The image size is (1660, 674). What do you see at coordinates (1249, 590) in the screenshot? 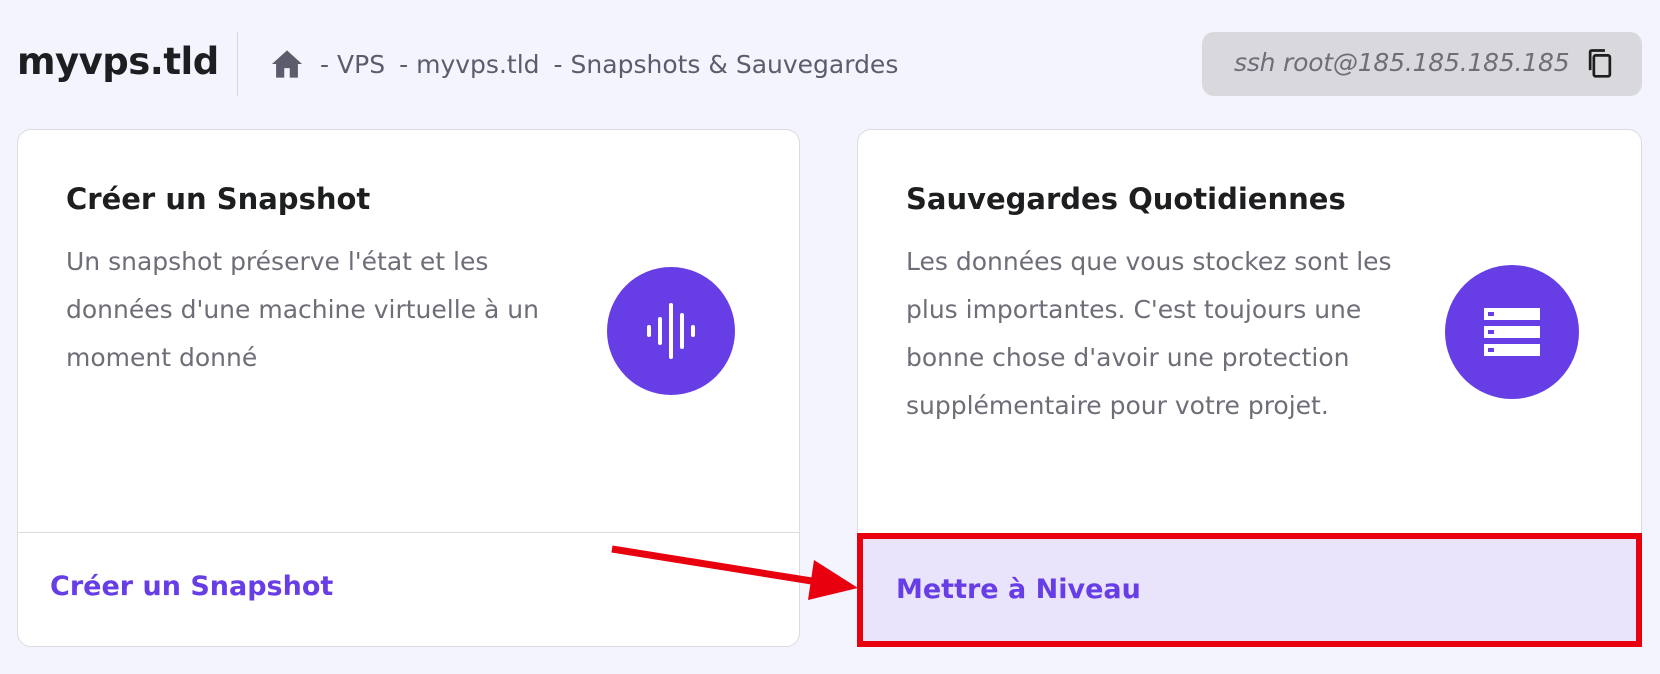
I see `upgrade-button: Mettre à Niveau` at bounding box center [1249, 590].